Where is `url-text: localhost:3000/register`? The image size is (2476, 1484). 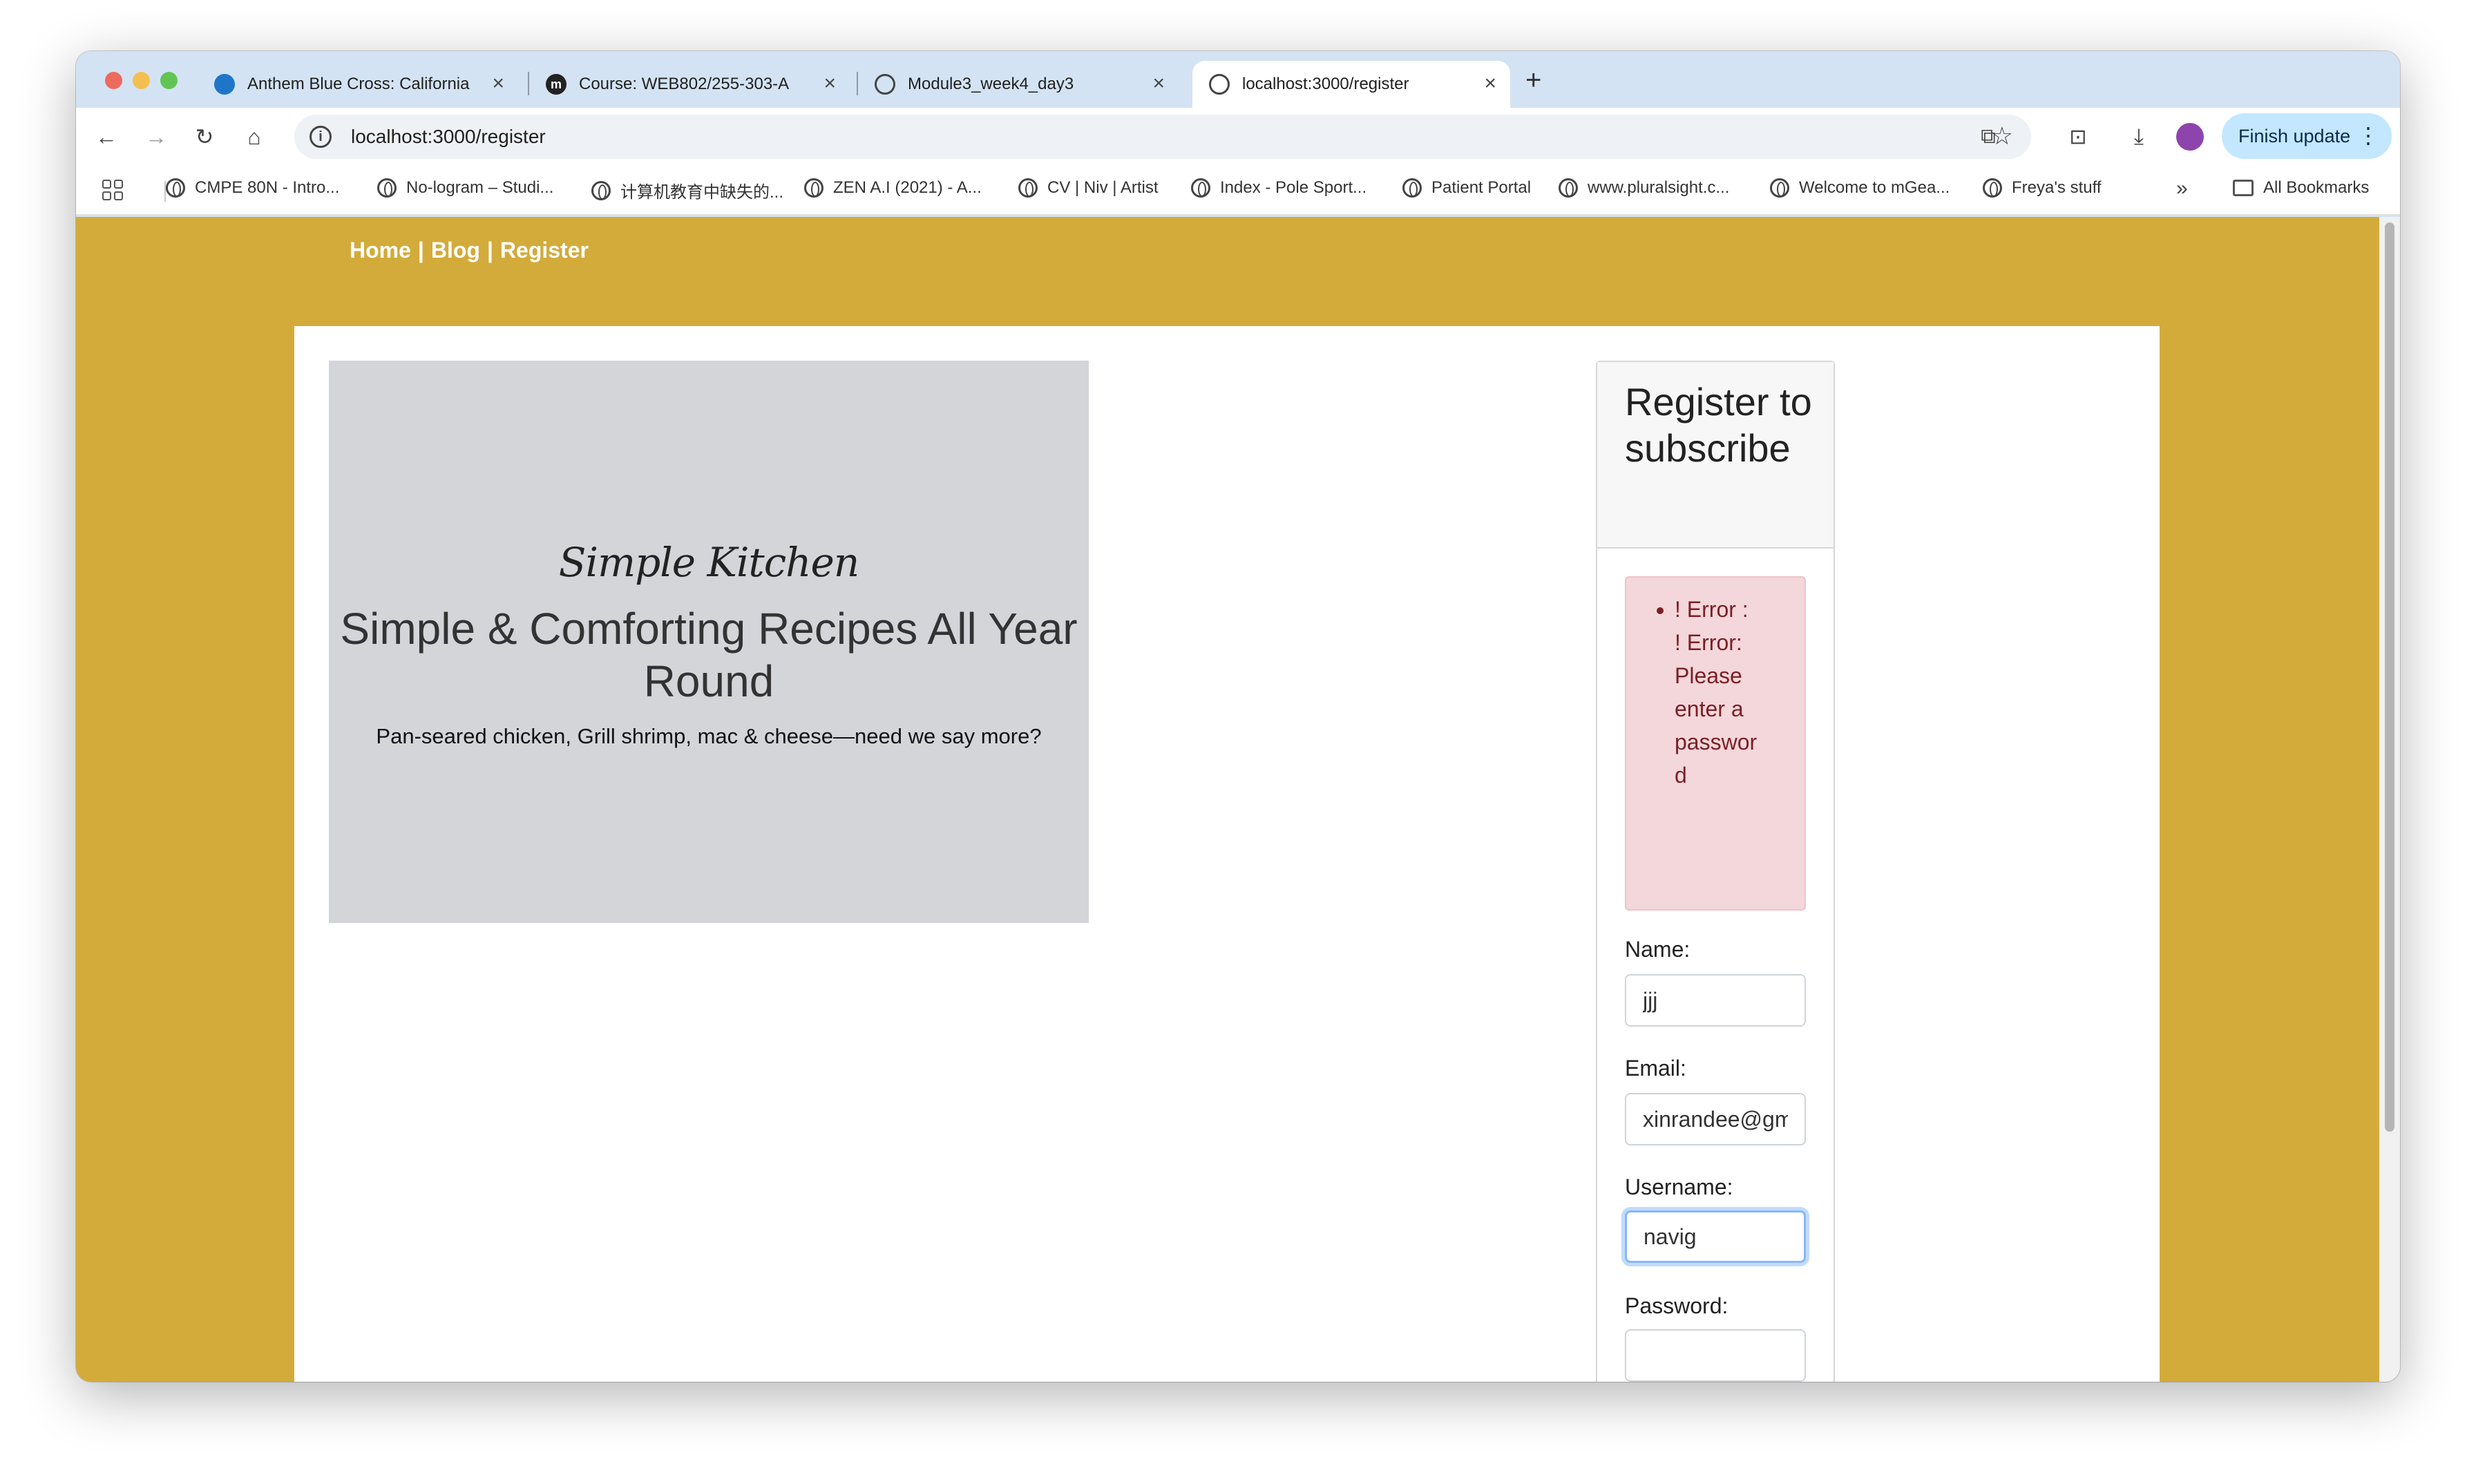
url-text: localhost:3000/register is located at coordinates (448, 137).